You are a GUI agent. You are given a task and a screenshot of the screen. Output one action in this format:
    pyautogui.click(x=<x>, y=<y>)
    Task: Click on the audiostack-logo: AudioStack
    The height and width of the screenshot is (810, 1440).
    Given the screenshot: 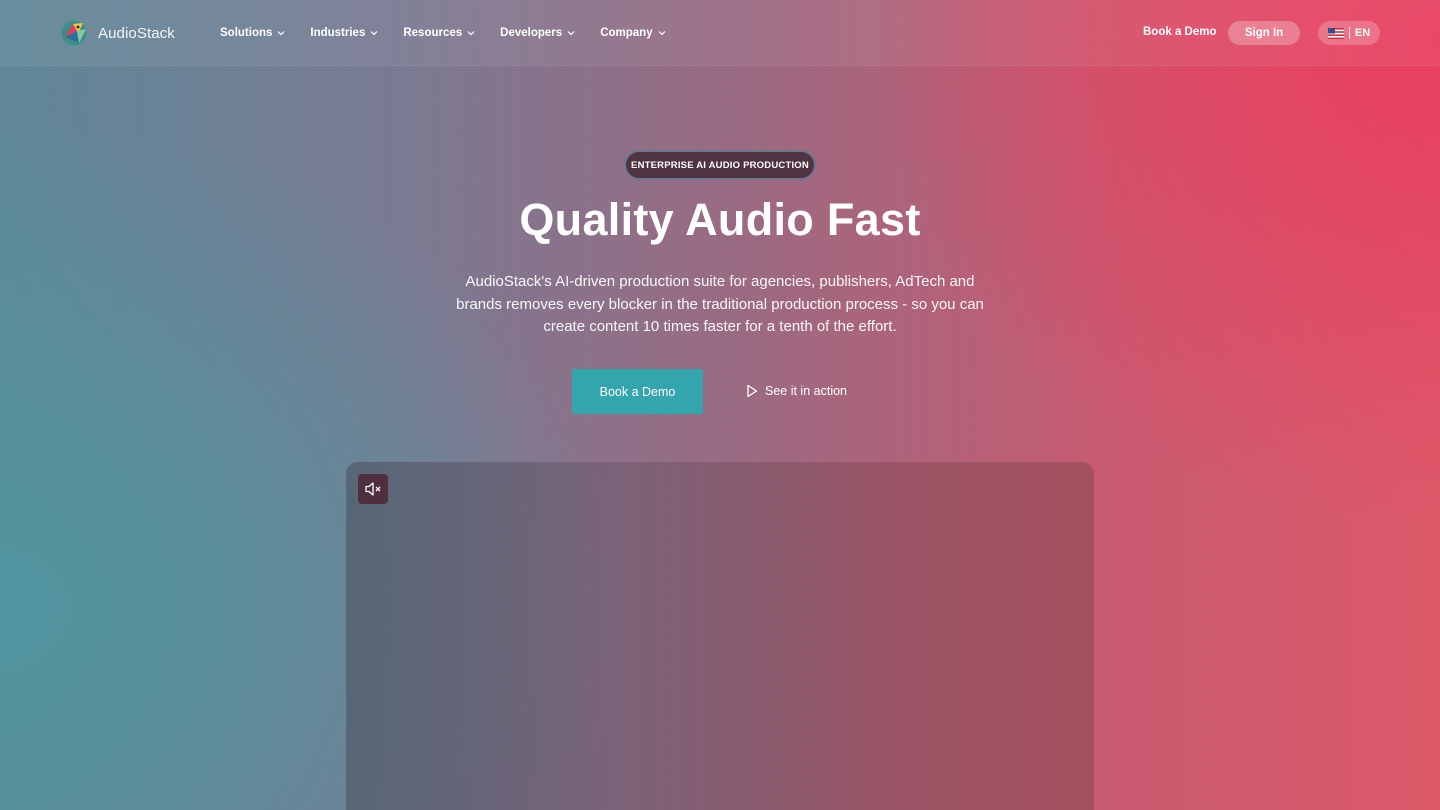 What is the action you would take?
    pyautogui.click(x=117, y=33)
    